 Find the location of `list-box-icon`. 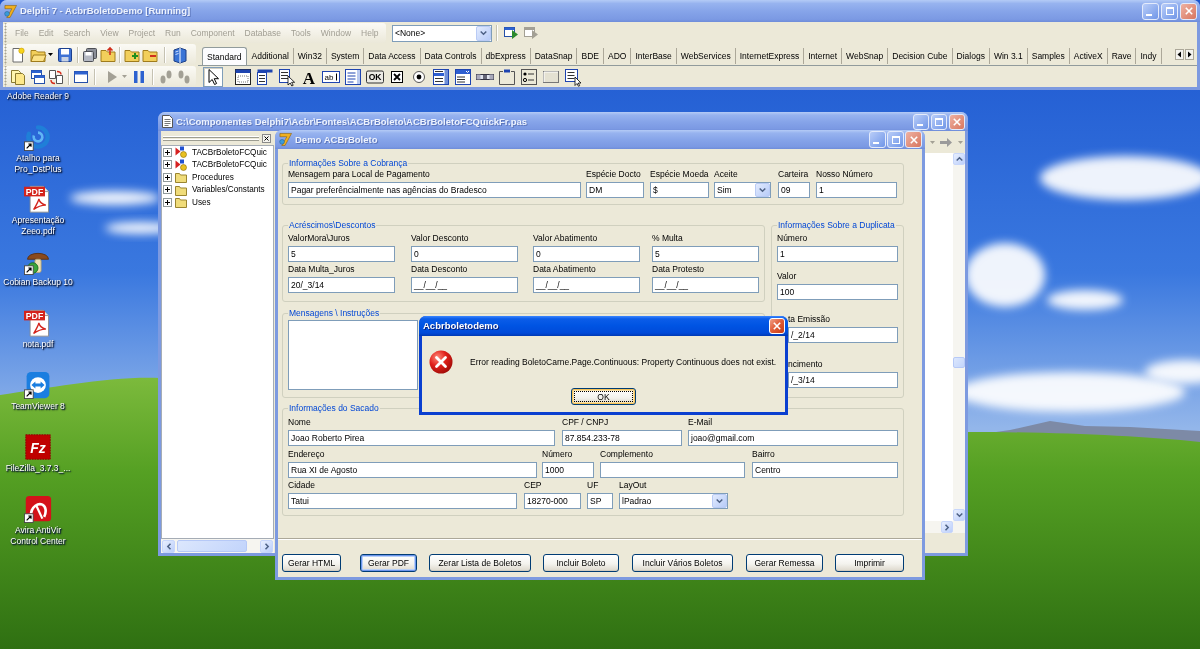

list-box-icon is located at coordinates (441, 76).